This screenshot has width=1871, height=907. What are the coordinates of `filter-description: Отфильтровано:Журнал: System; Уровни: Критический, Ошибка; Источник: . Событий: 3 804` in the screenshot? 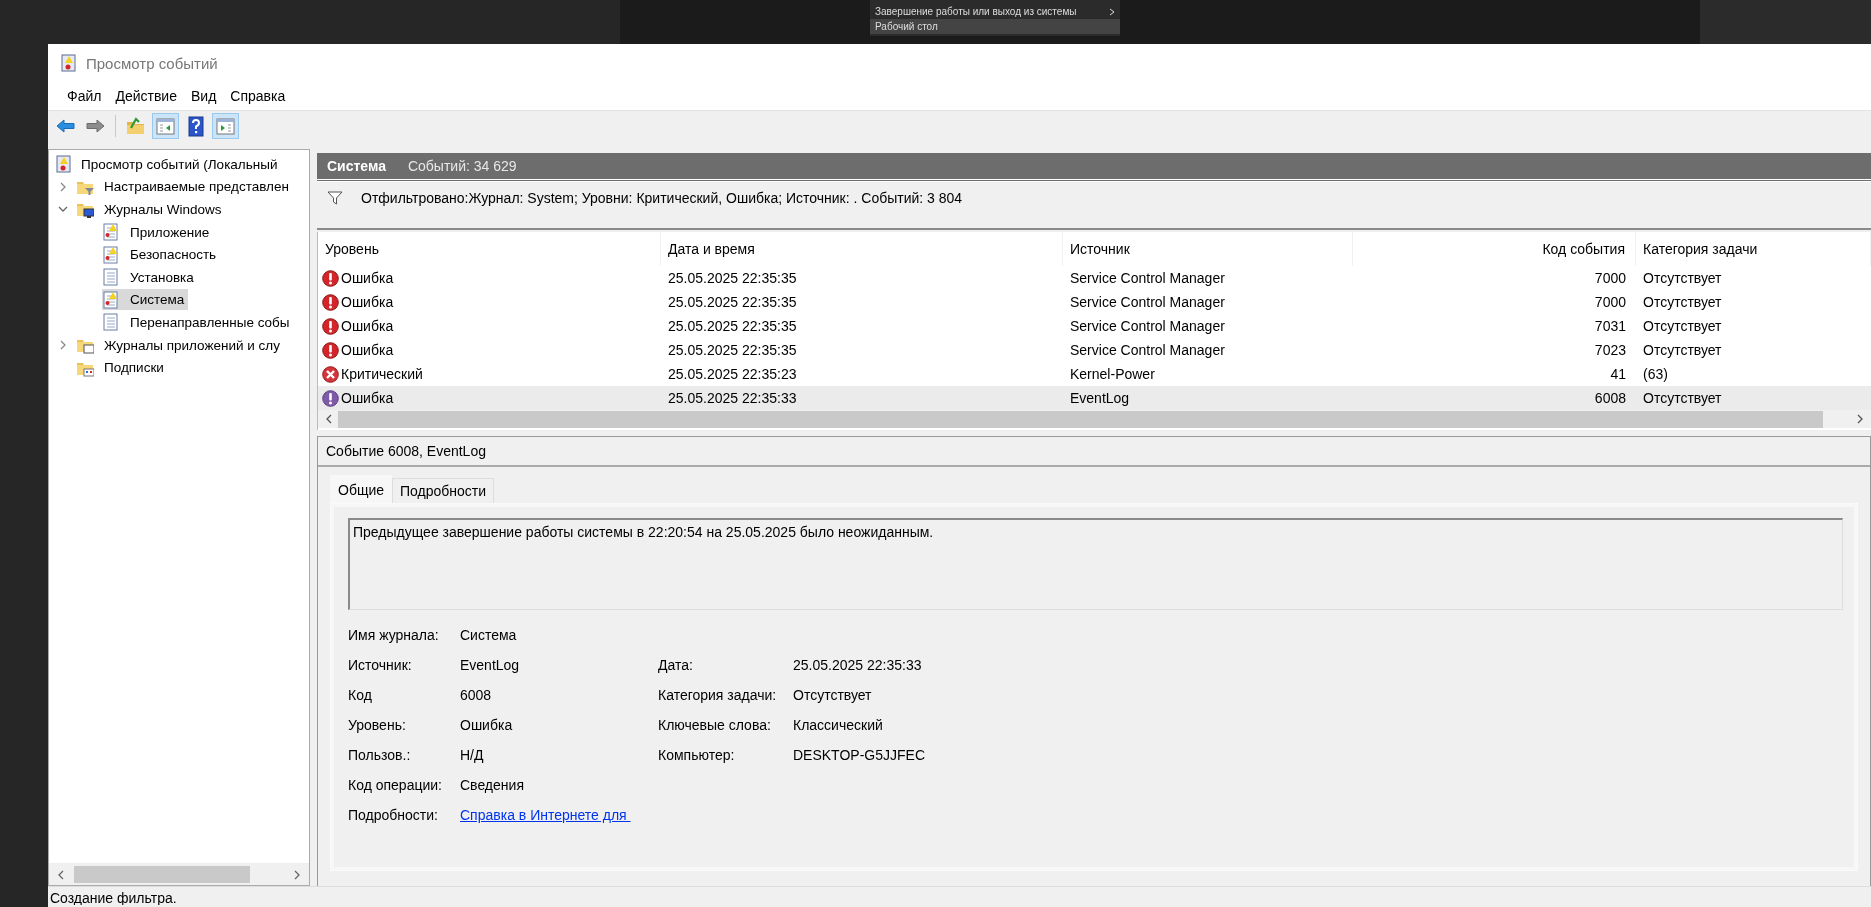 It's located at (662, 198).